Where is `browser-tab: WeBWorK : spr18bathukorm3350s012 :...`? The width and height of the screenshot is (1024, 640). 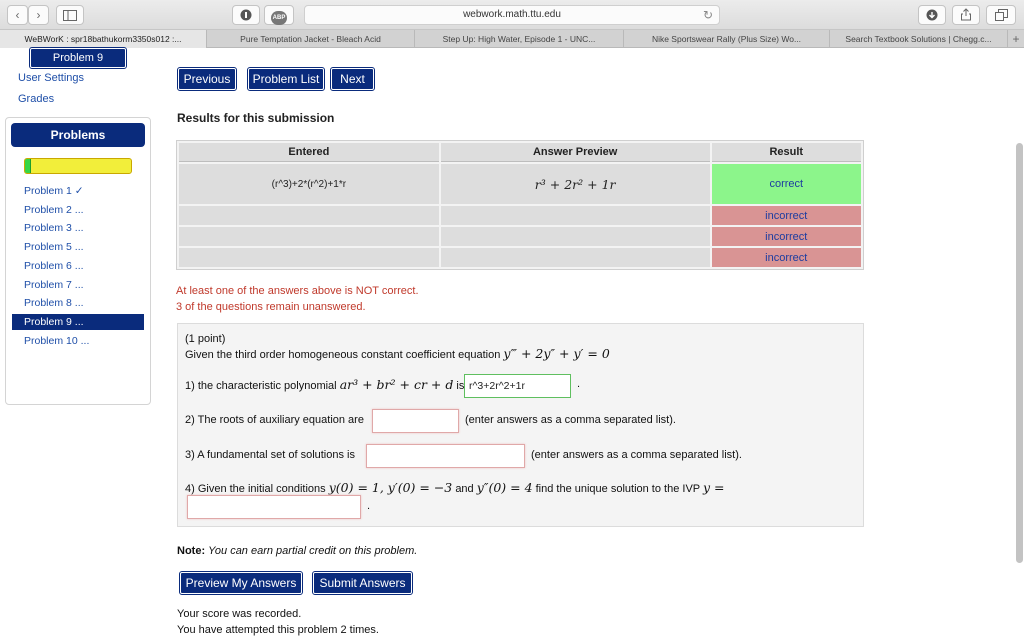
browser-tab: WeBWorK : spr18bathukorm3350s012 :... is located at coordinates (103, 39).